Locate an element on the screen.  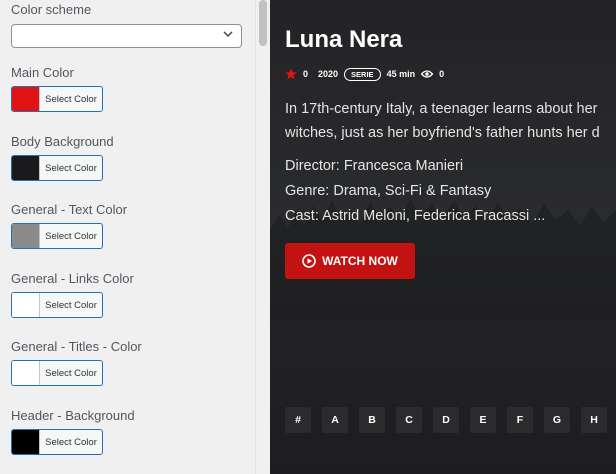
body-background-swatch is located at coordinates (26, 168).